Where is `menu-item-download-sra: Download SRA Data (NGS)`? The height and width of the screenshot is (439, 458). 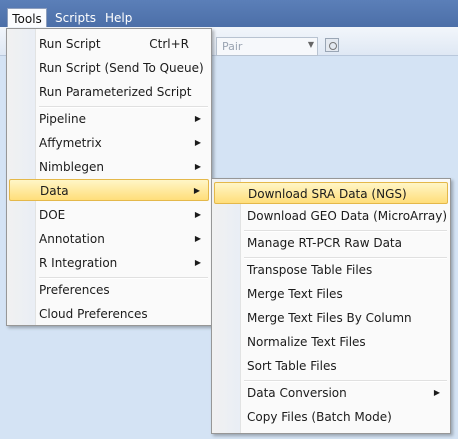 menu-item-download-sra: Download SRA Data (NGS) is located at coordinates (331, 193).